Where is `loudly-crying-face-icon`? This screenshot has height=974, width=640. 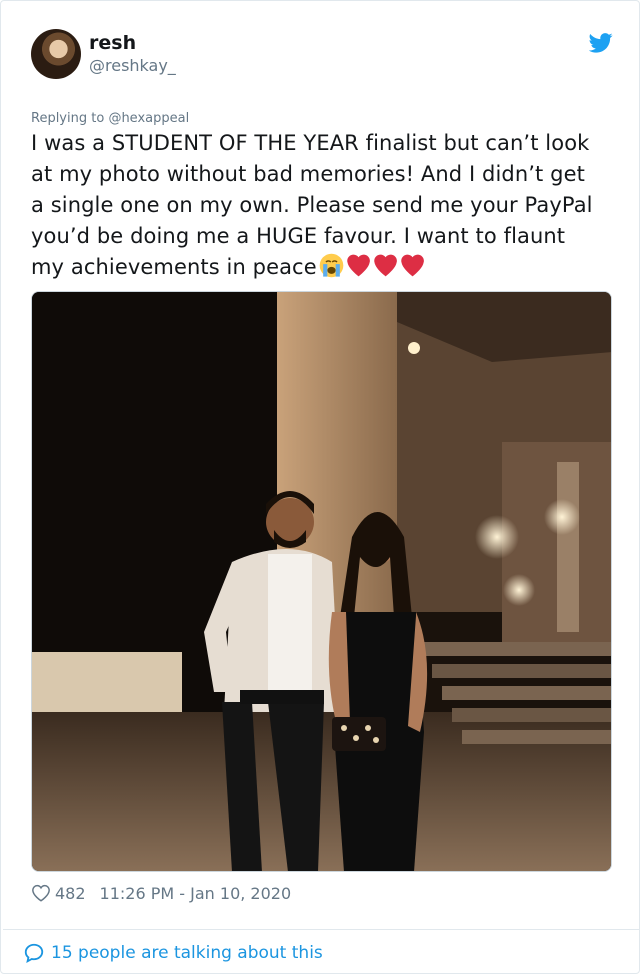
loudly-crying-face-icon is located at coordinates (331, 265).